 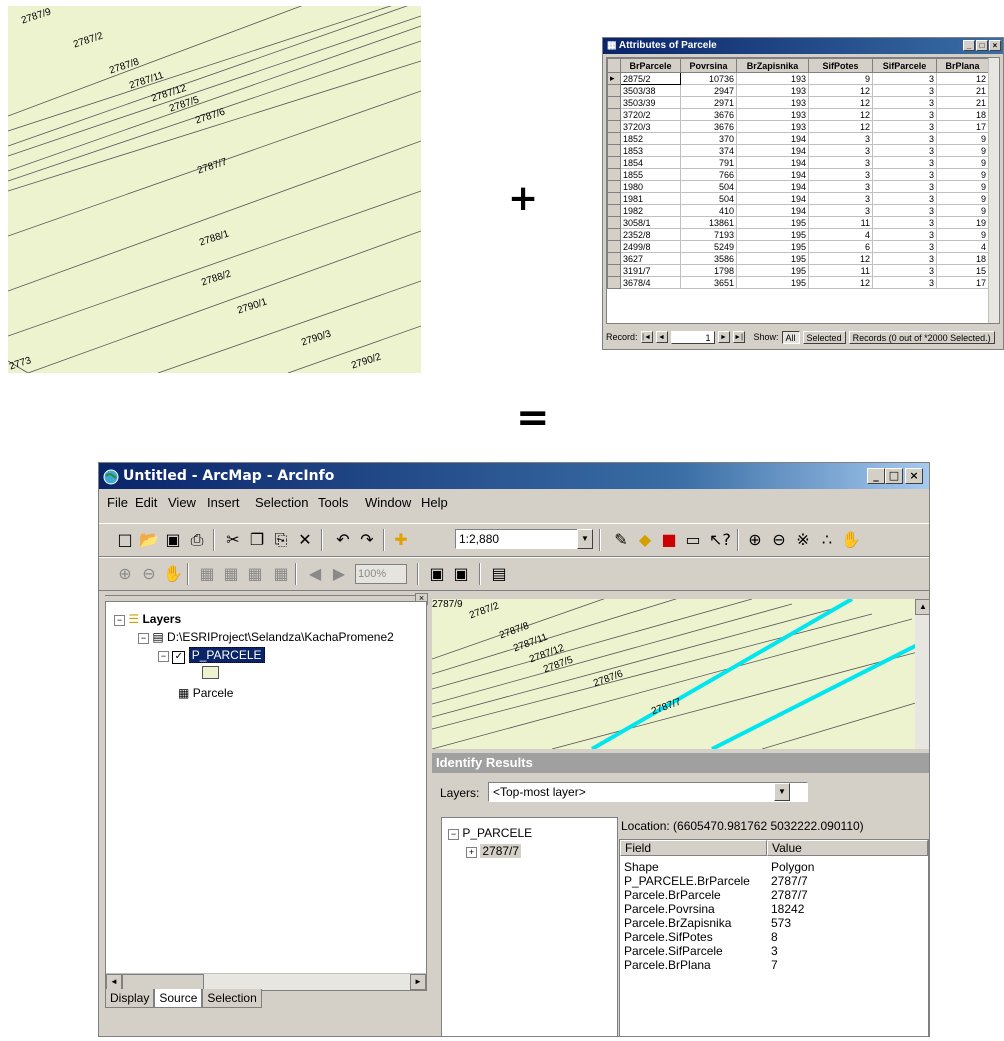 I want to click on zoom-page-width-icon: ▦, so click(x=281, y=574).